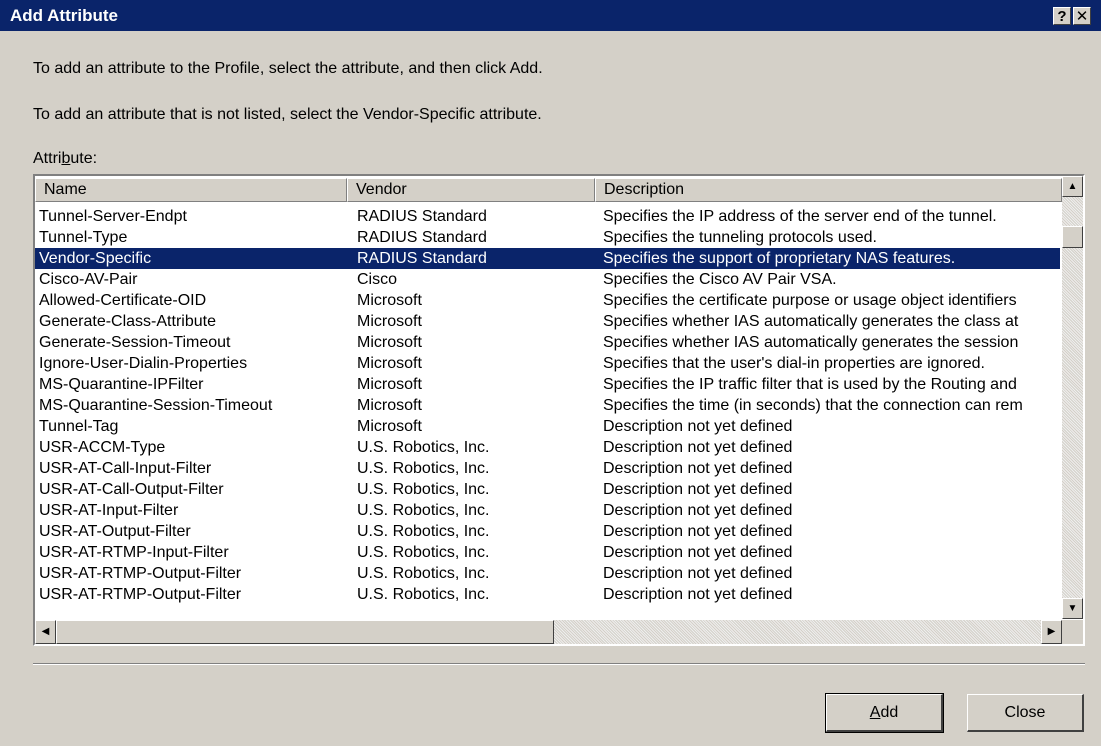 Image resolution: width=1101 pixels, height=746 pixels. What do you see at coordinates (471, 190) in the screenshot?
I see `column-header-vendor: Vendor` at bounding box center [471, 190].